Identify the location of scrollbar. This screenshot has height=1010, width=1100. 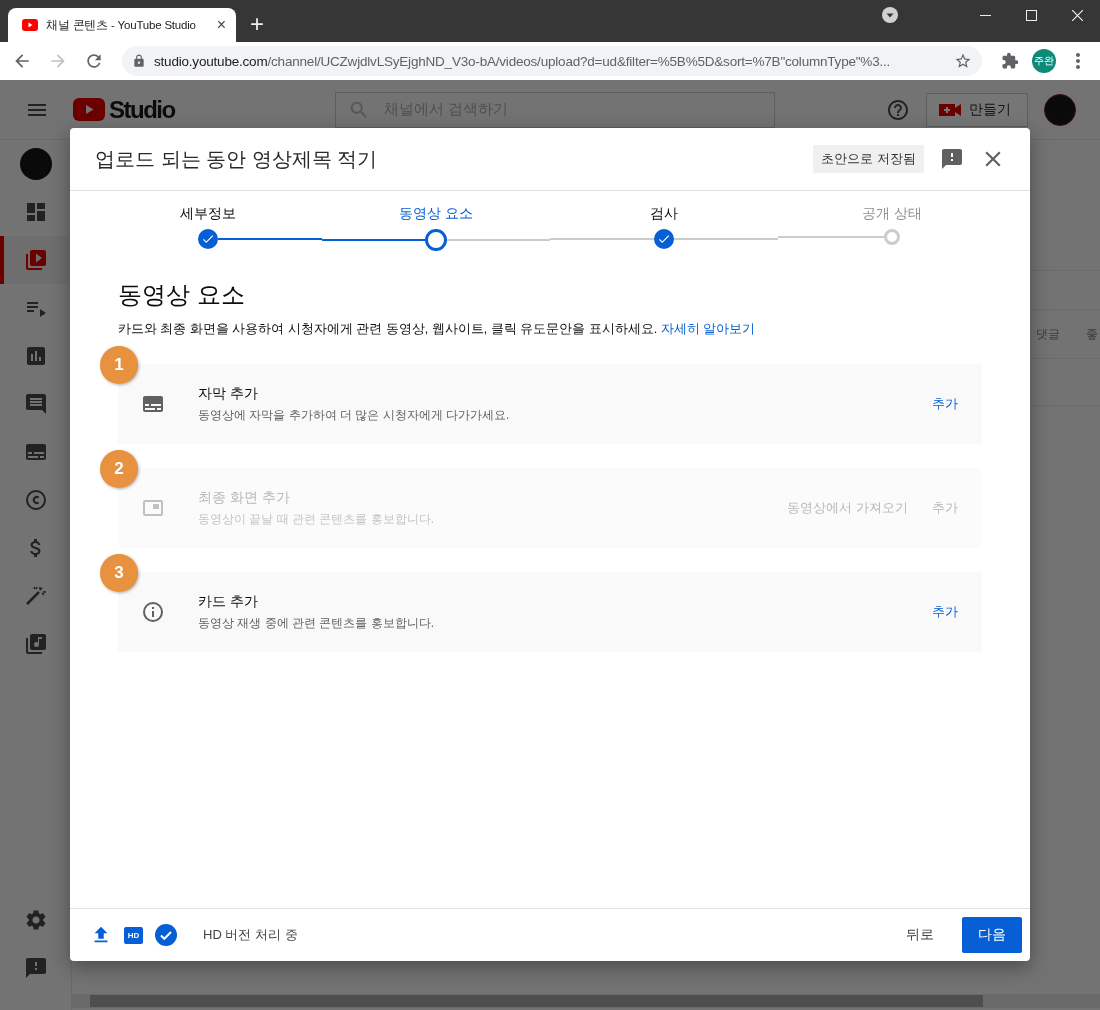
(586, 1001).